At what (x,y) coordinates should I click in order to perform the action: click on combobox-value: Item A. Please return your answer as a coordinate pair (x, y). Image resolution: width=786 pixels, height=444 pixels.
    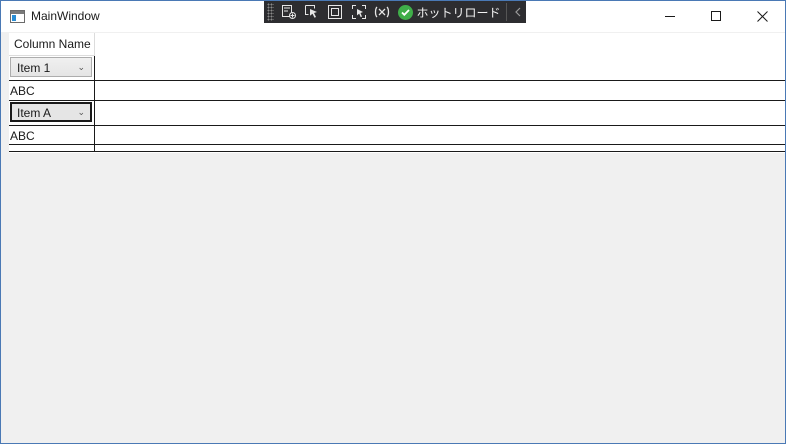
    Looking at the image, I should click on (34, 113).